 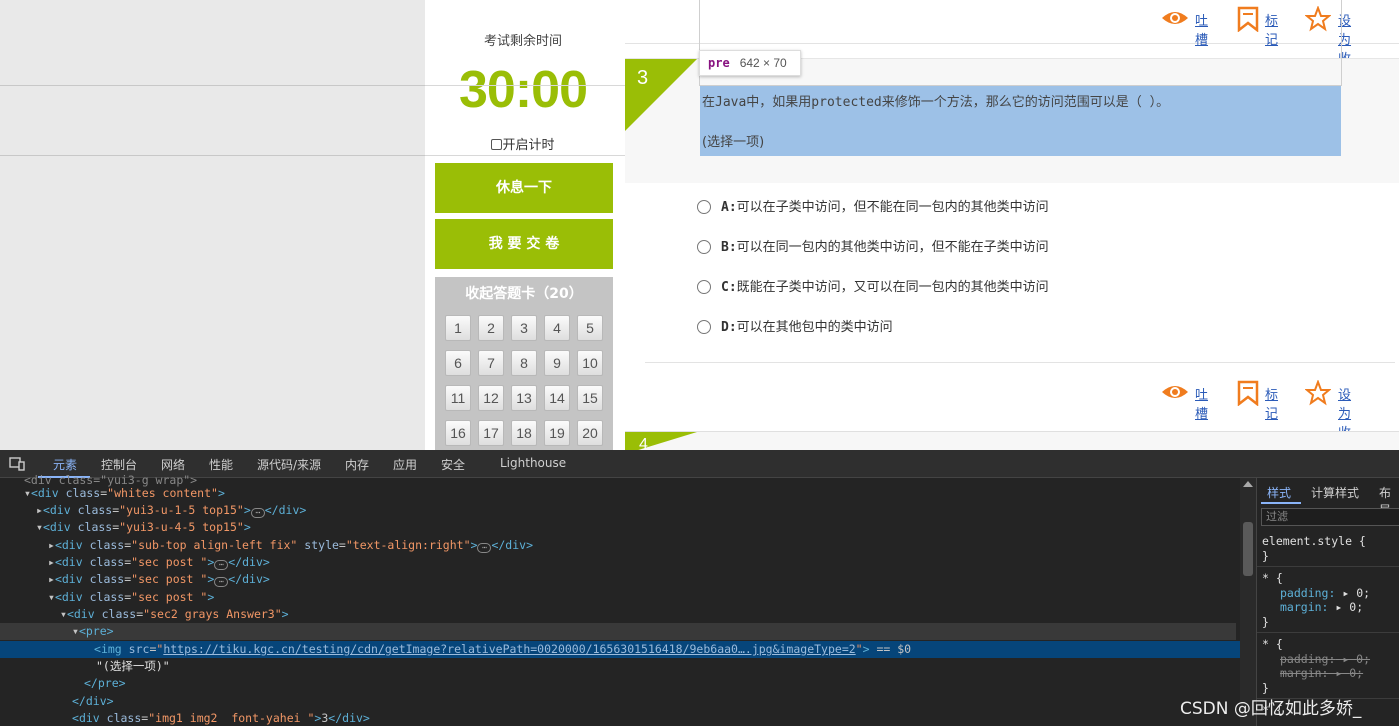 I want to click on inspector-tooltip: pre 642 × 70, so click(x=750, y=63).